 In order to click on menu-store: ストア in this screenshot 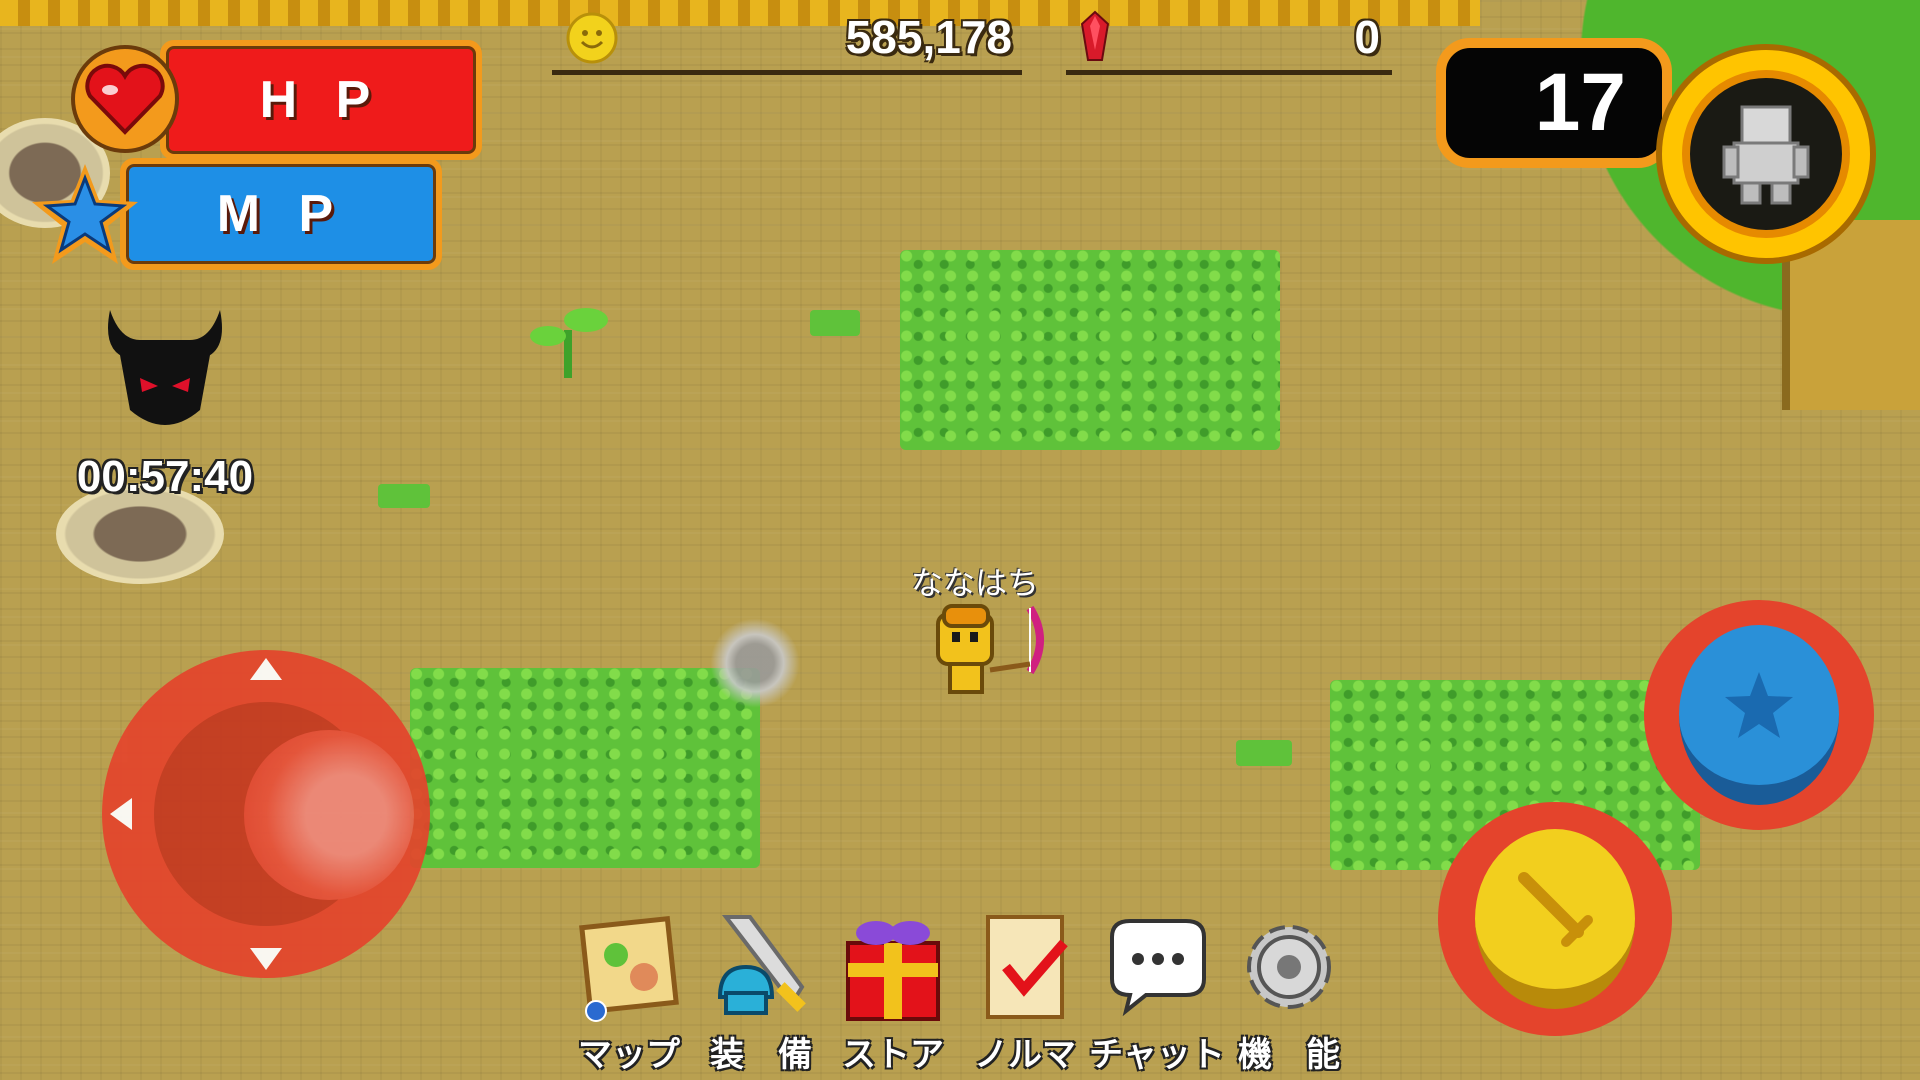, I will do `click(893, 988)`.